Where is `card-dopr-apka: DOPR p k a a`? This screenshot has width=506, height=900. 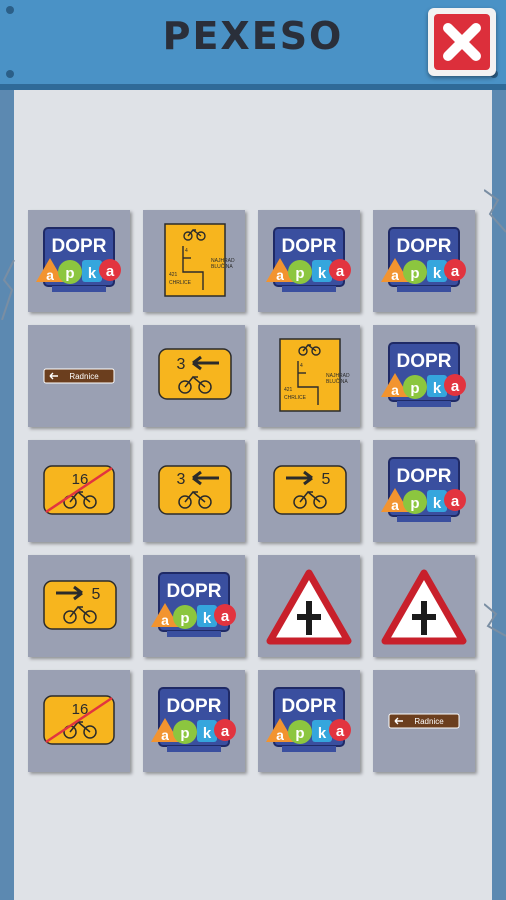 card-dopr-apka: DOPR p k a a is located at coordinates (79, 261).